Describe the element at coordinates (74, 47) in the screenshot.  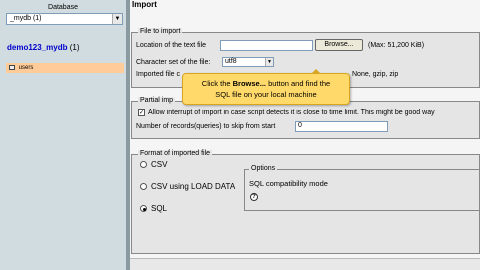
I see `database-table-count: (1)` at that location.